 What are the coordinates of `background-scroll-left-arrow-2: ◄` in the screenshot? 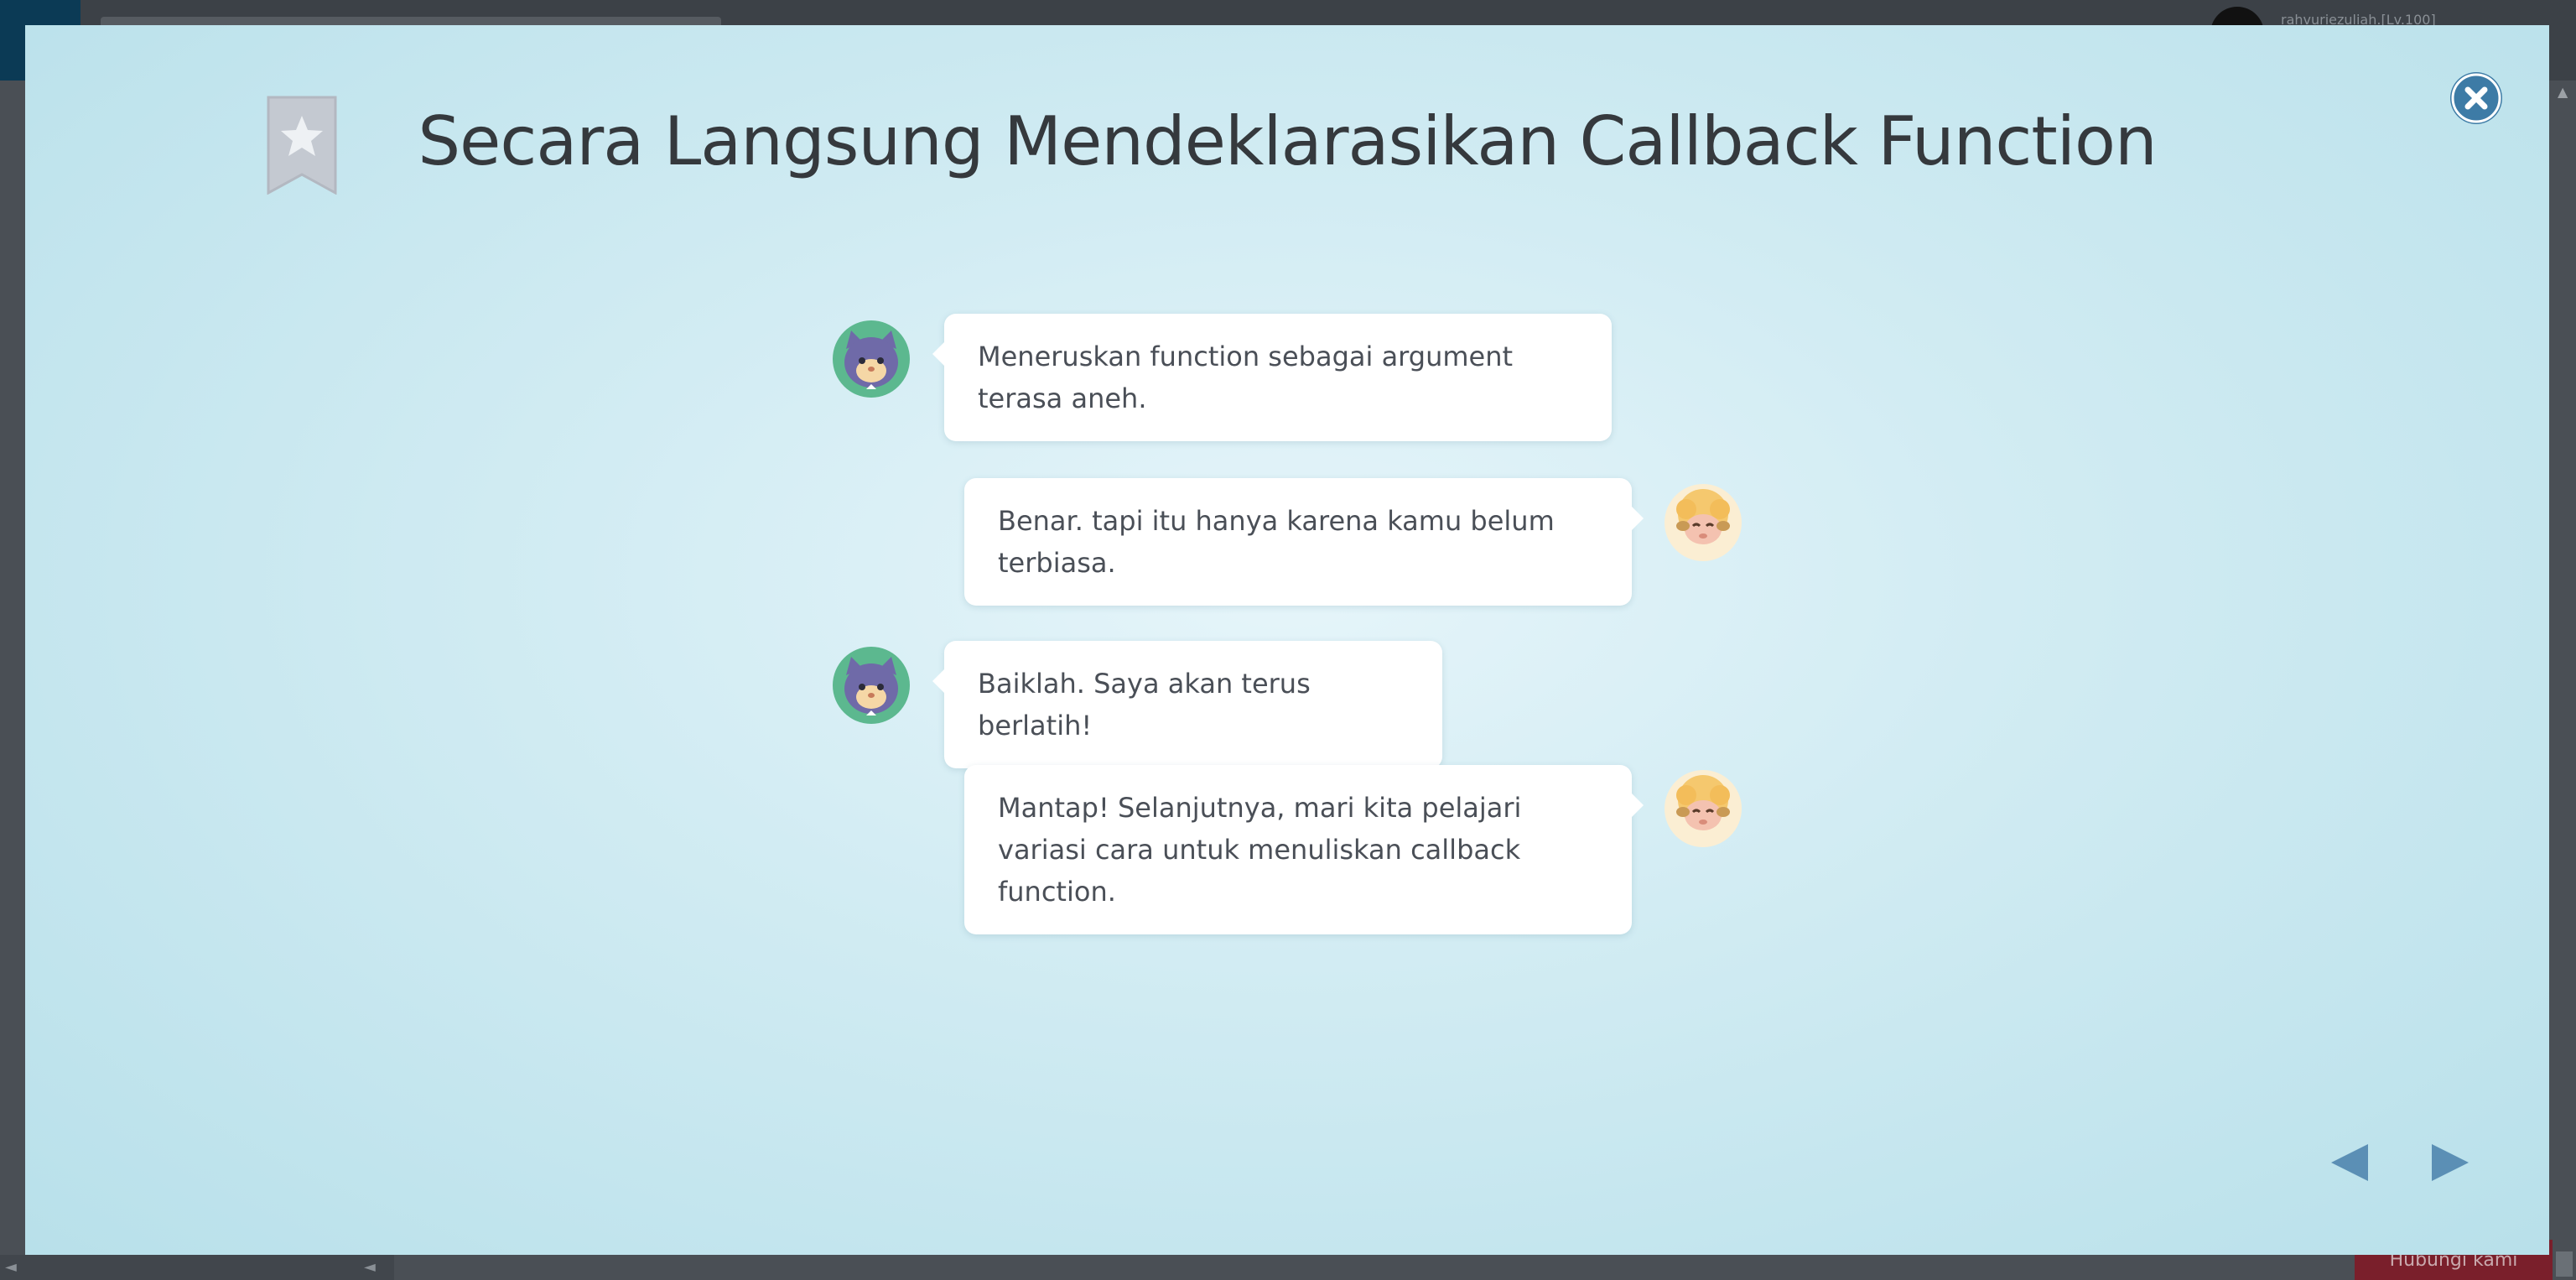 It's located at (370, 1267).